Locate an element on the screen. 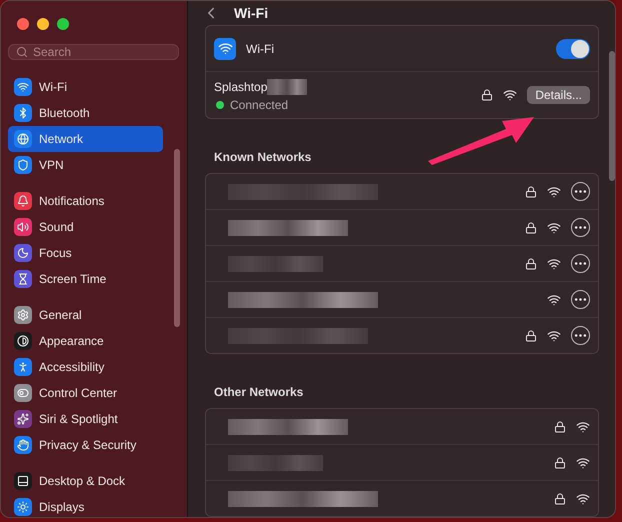 The height and width of the screenshot is (522, 622). sidebar-item: Siri & Spotlight is located at coordinates (85, 419).